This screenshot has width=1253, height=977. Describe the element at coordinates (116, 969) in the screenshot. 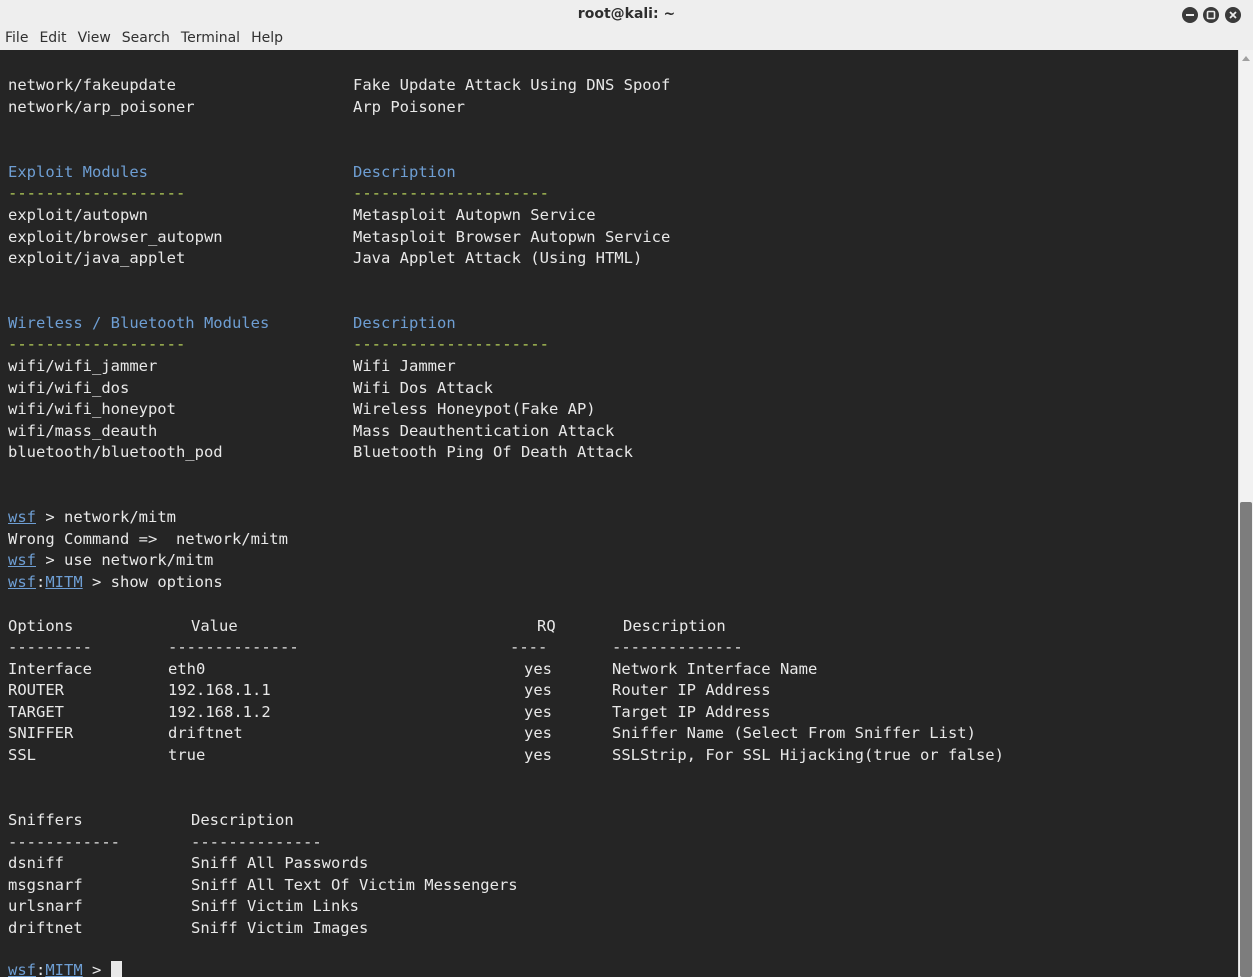

I see `text-cursor` at that location.